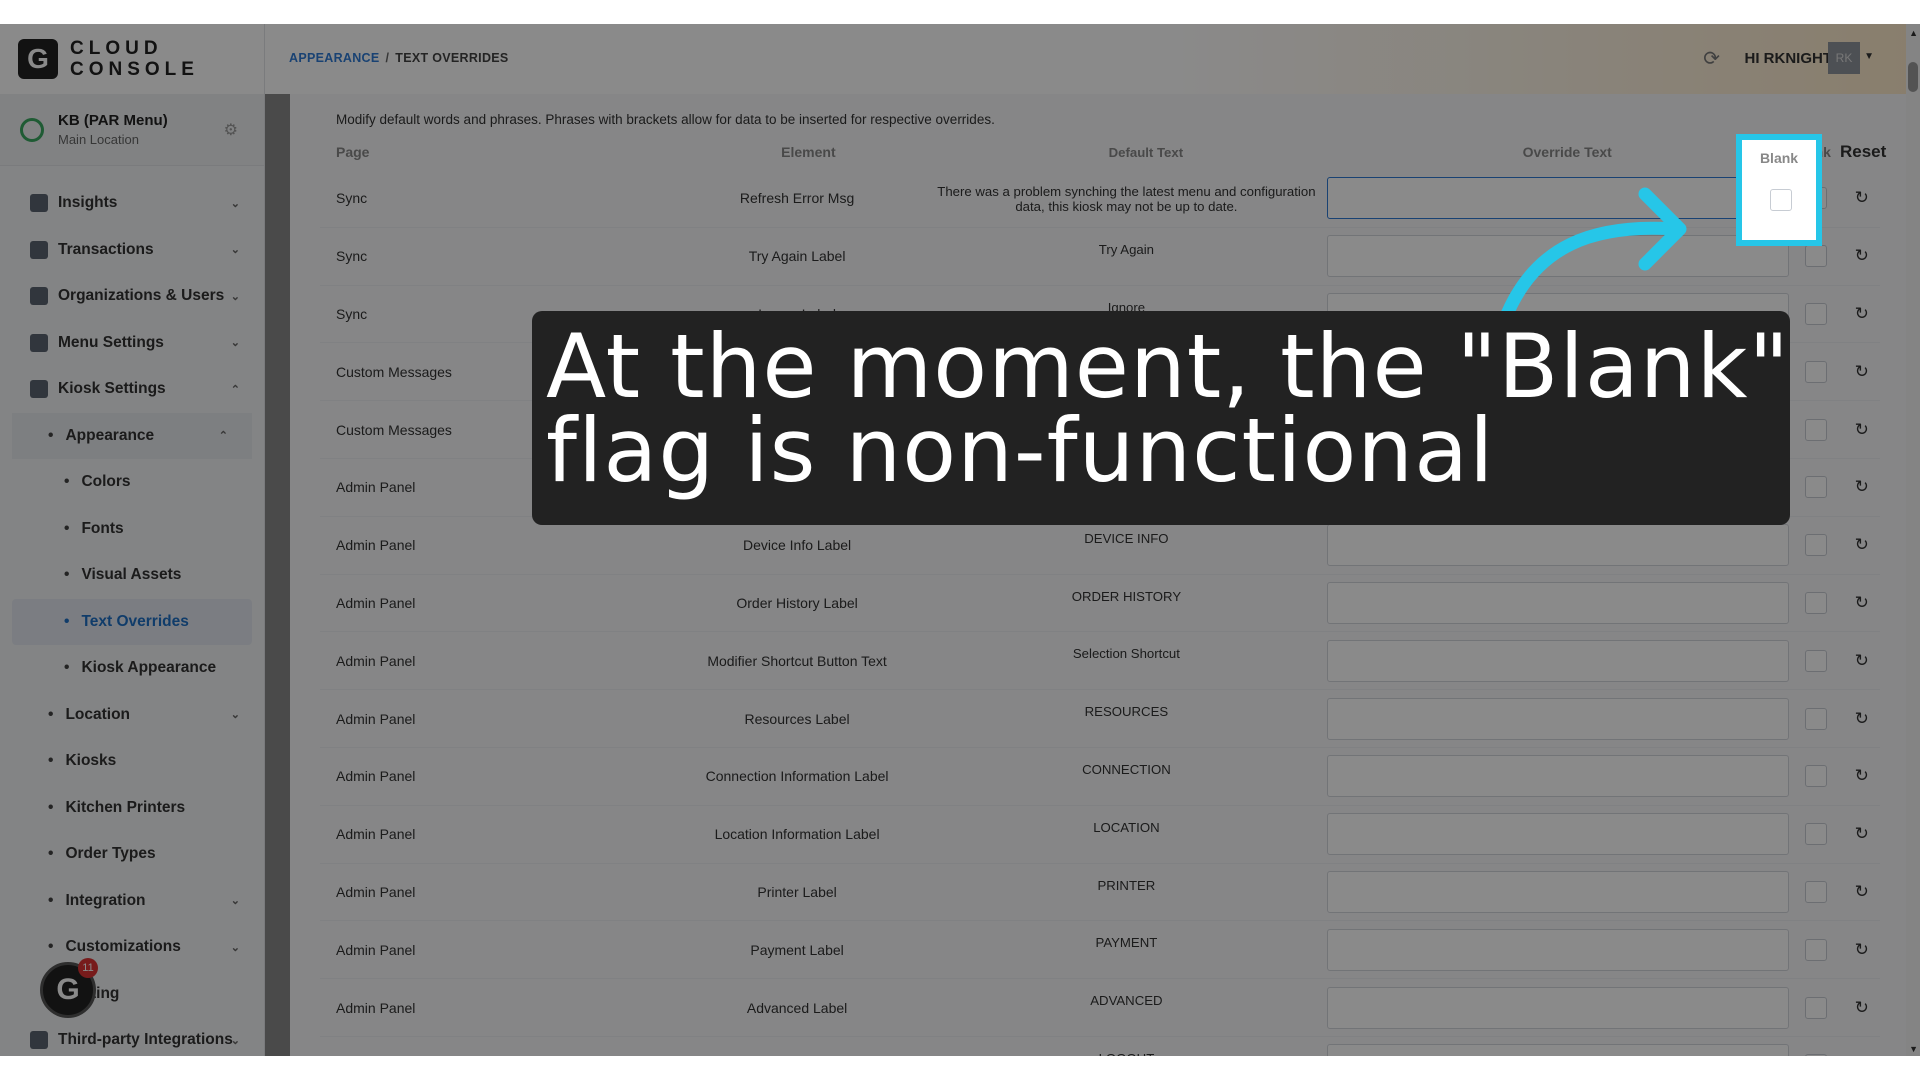  I want to click on sidebar-item-text-overrides: Text Overrides, so click(132, 621).